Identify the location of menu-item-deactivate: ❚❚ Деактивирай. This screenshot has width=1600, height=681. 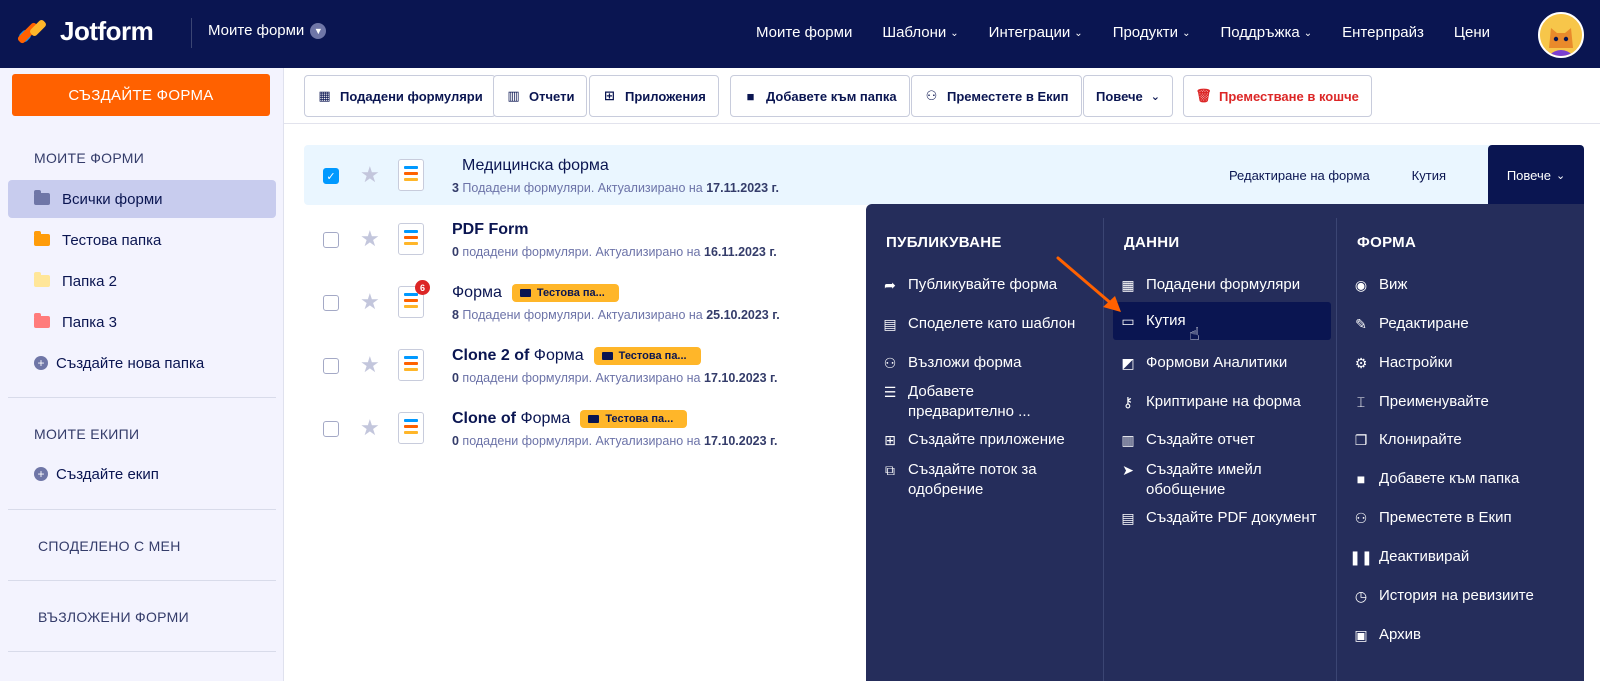
(1409, 557).